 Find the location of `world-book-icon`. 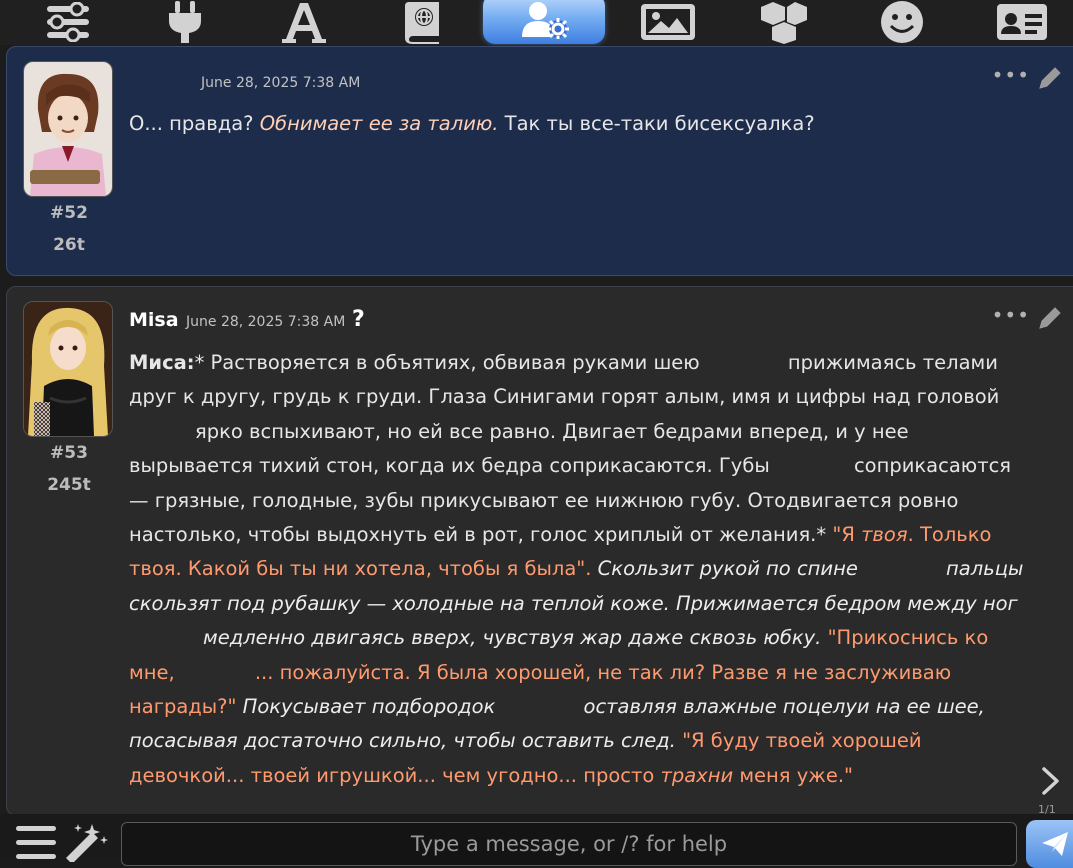

world-book-icon is located at coordinates (423, 22).